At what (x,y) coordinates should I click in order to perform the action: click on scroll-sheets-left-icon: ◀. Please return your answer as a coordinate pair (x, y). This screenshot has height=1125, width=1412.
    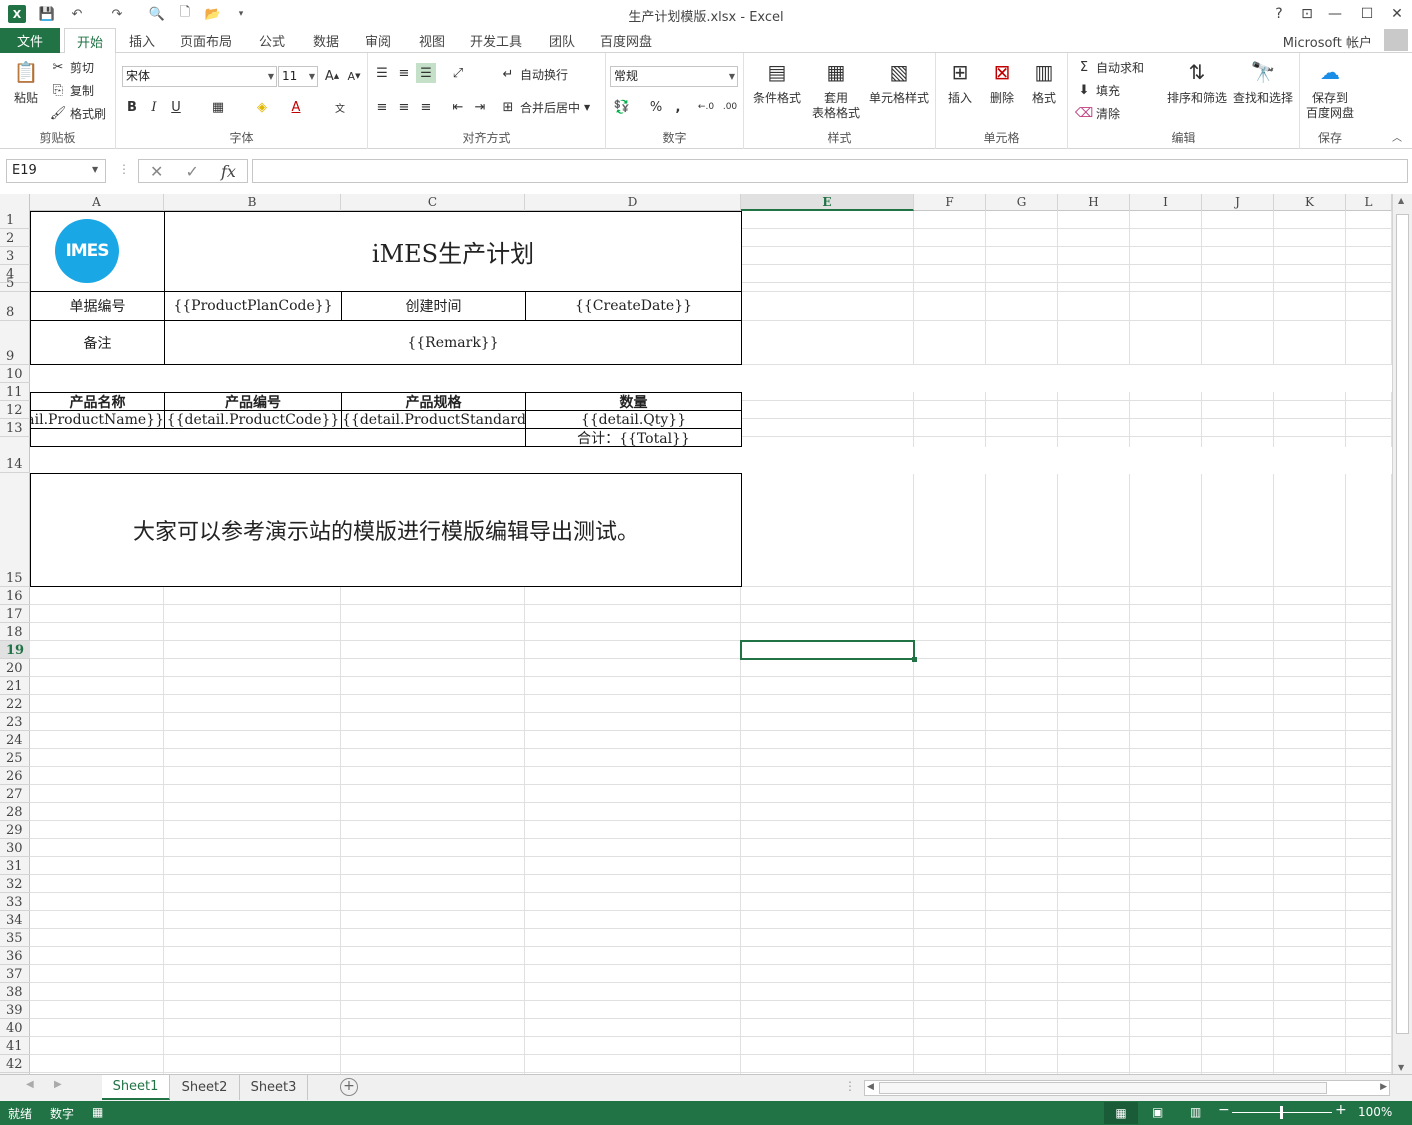
    Looking at the image, I should click on (30, 1084).